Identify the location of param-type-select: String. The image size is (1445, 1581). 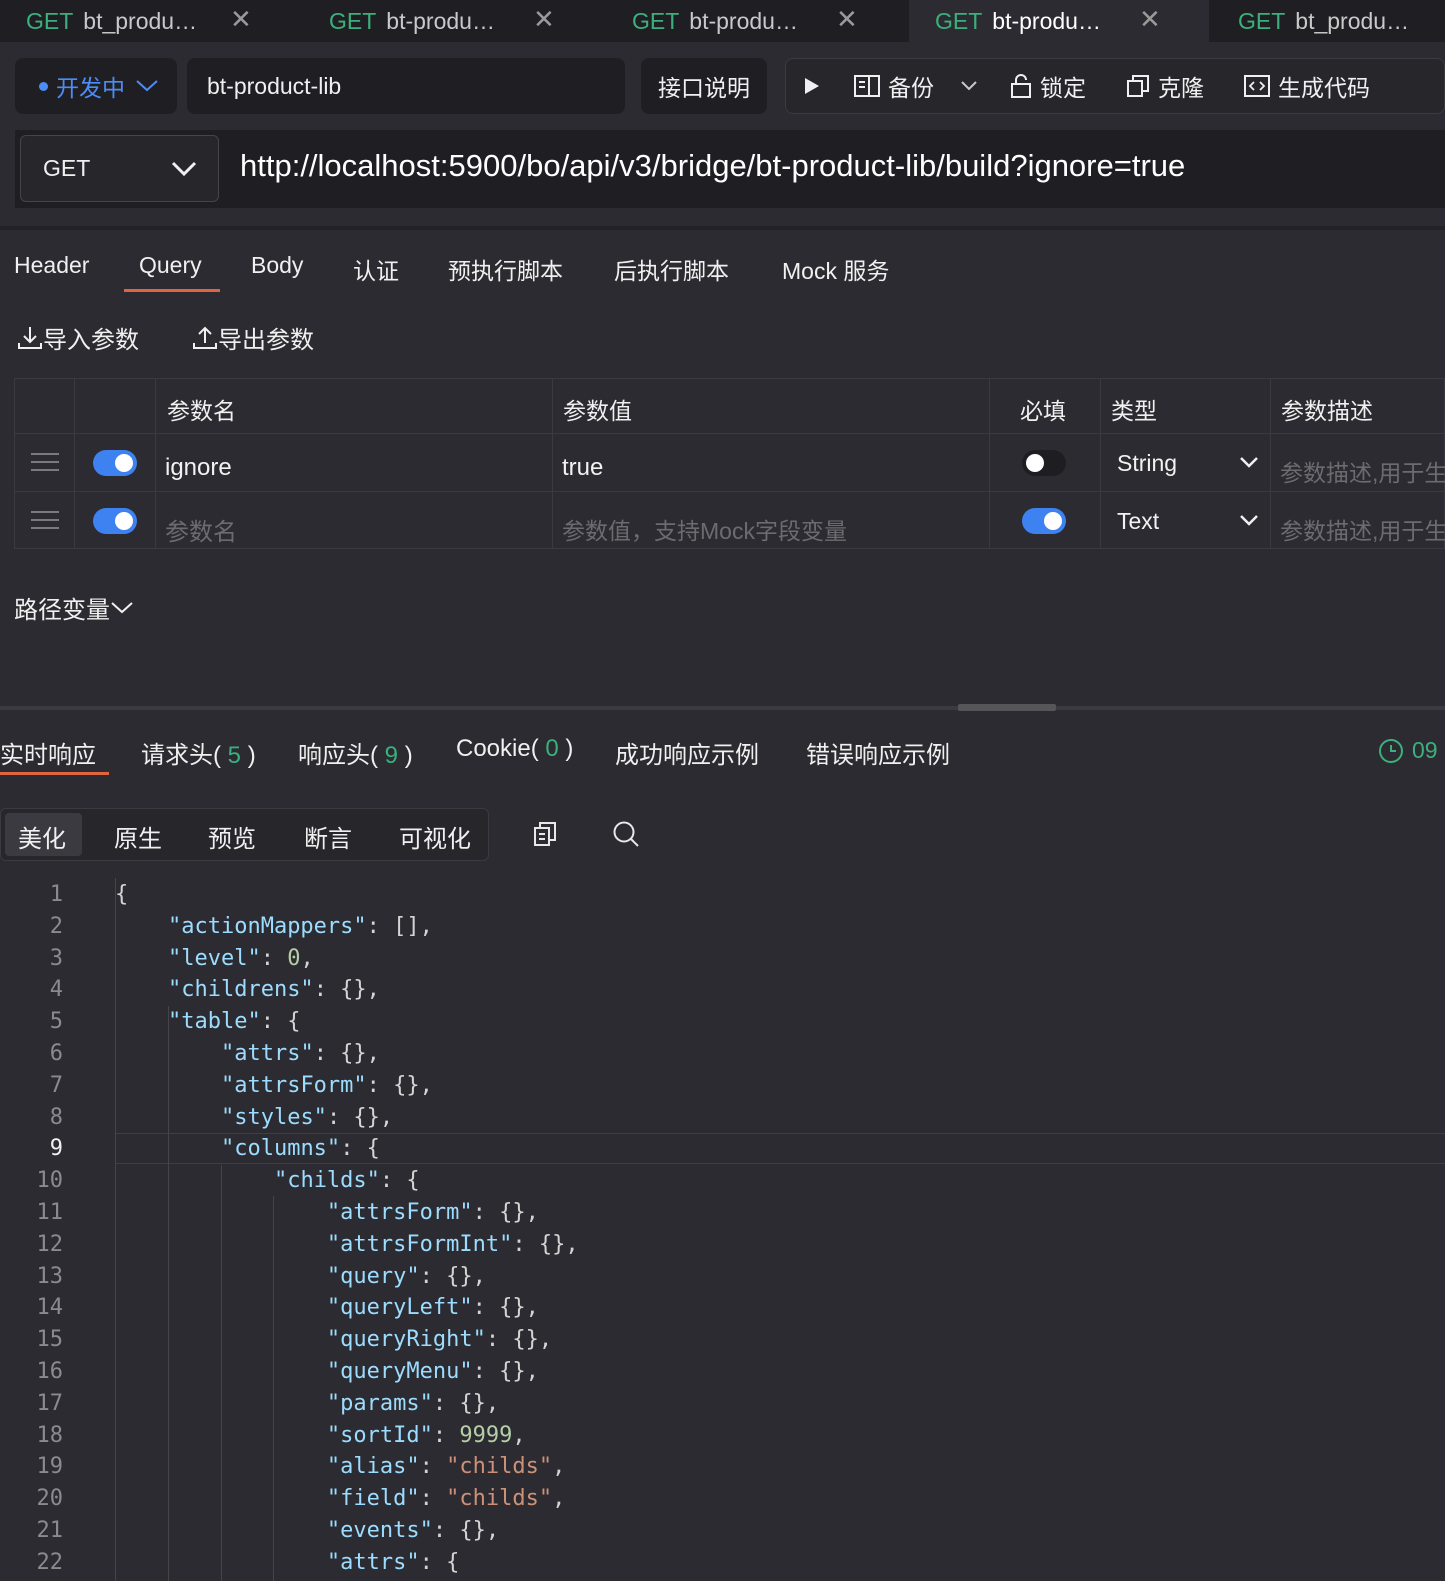
(1147, 463).